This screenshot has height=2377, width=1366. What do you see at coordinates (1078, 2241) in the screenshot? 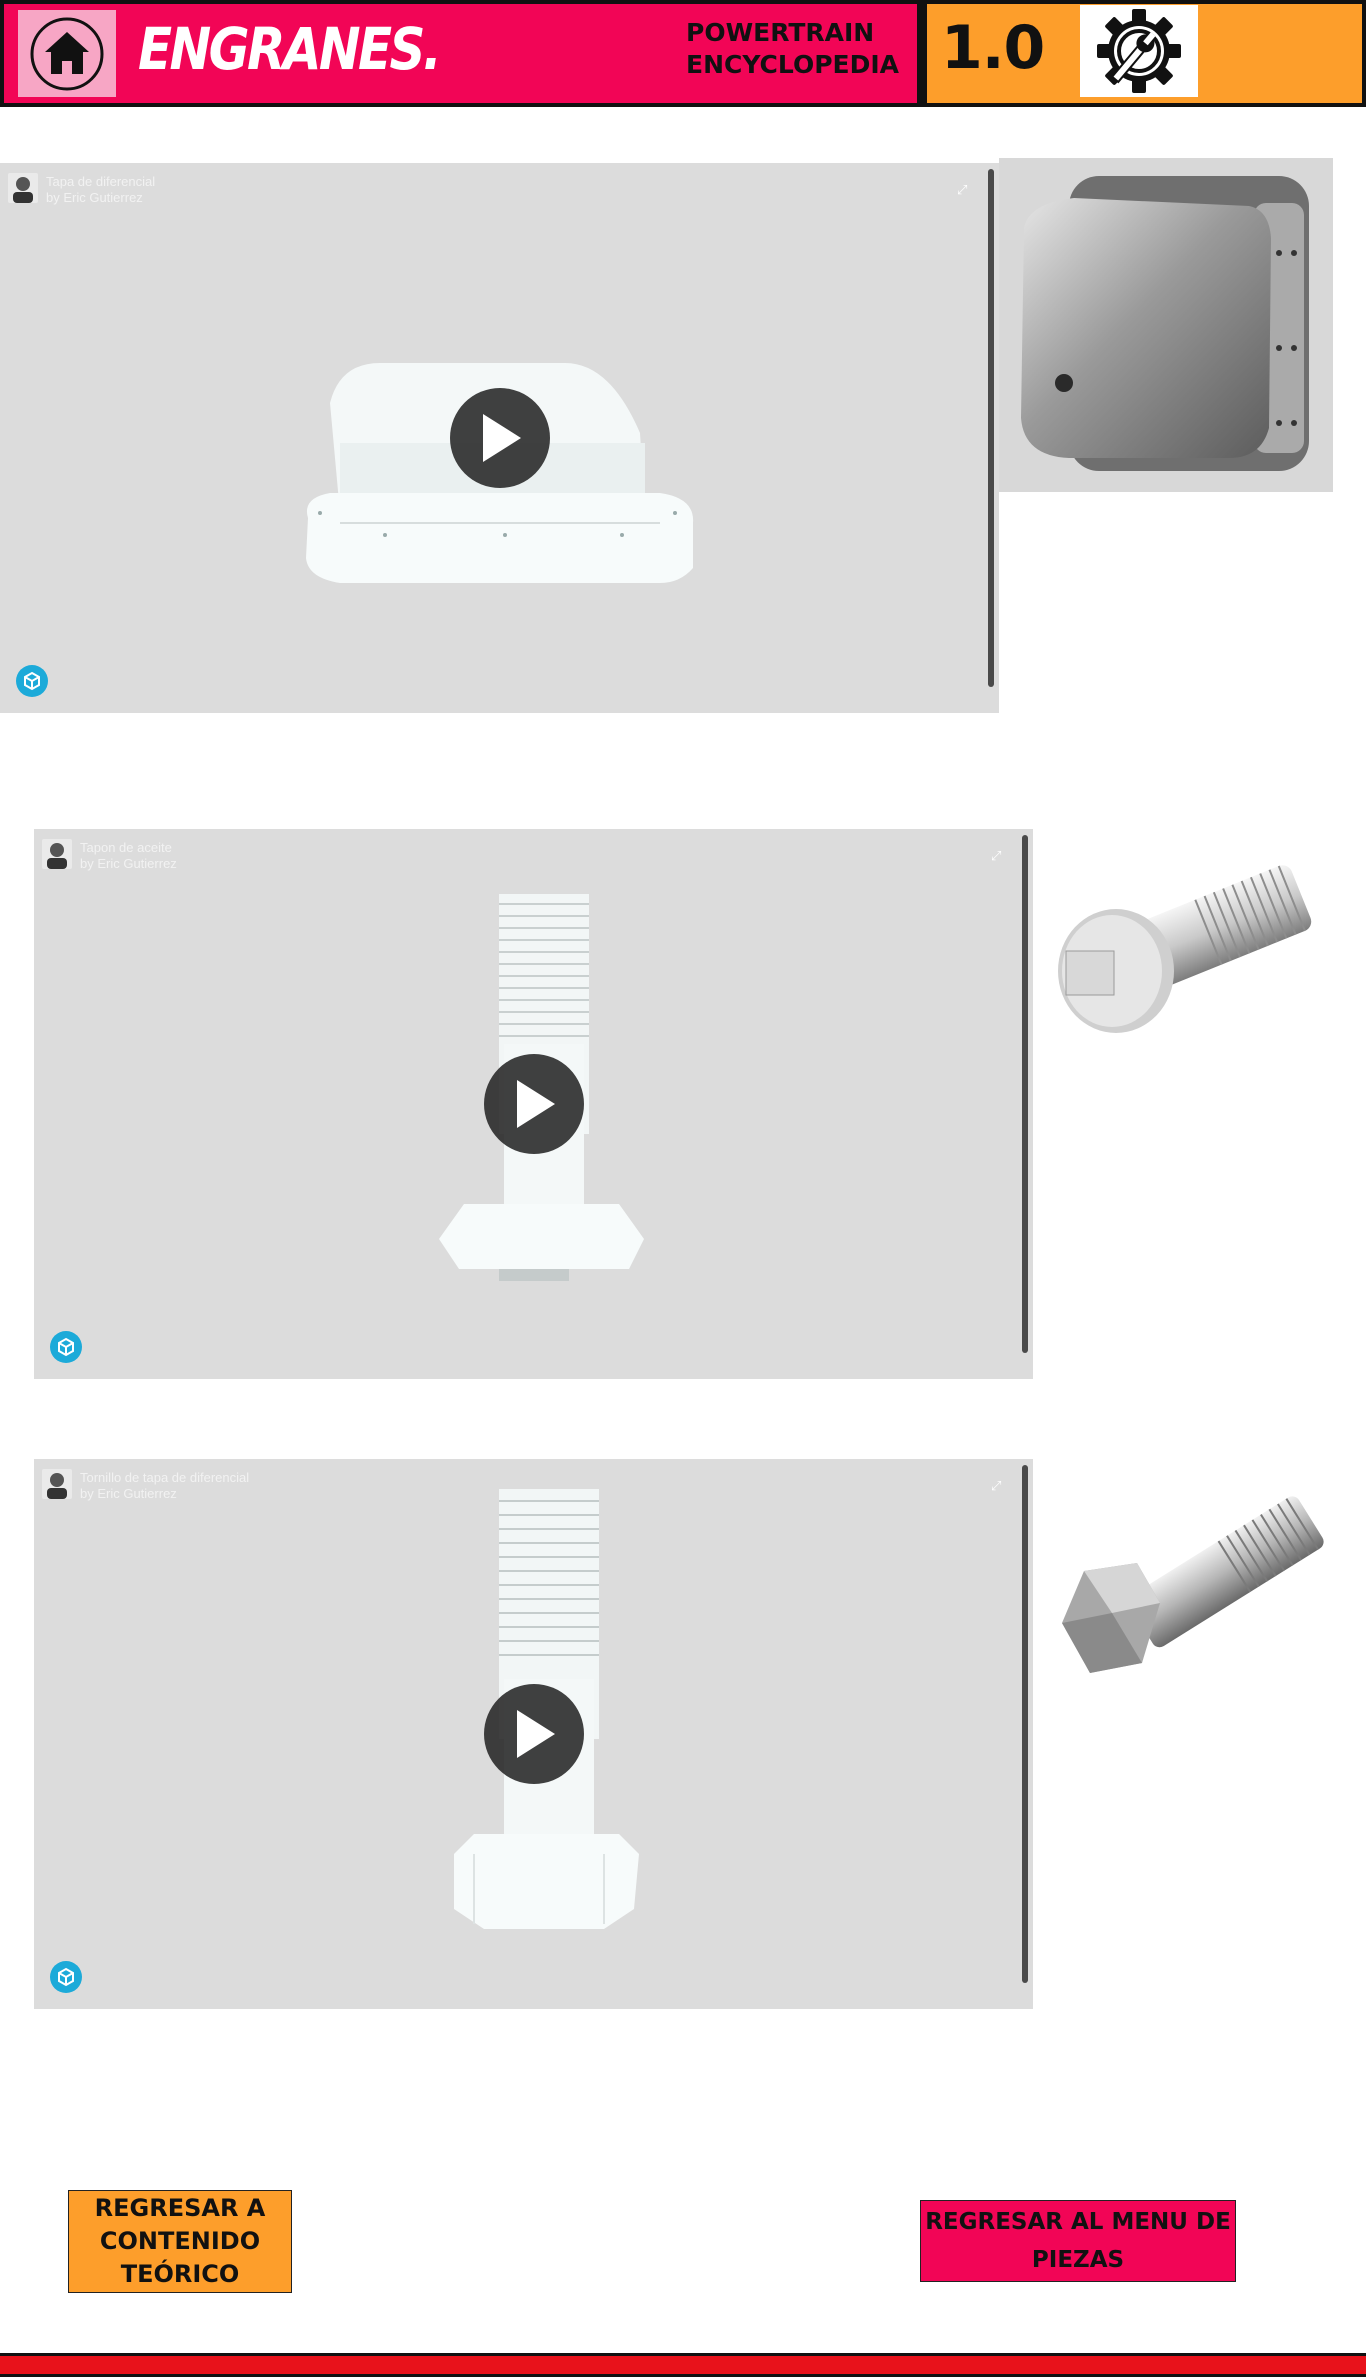
I see `back-to-parts-menu-button: REGRESAR AL MENU DE PIEZAS` at bounding box center [1078, 2241].